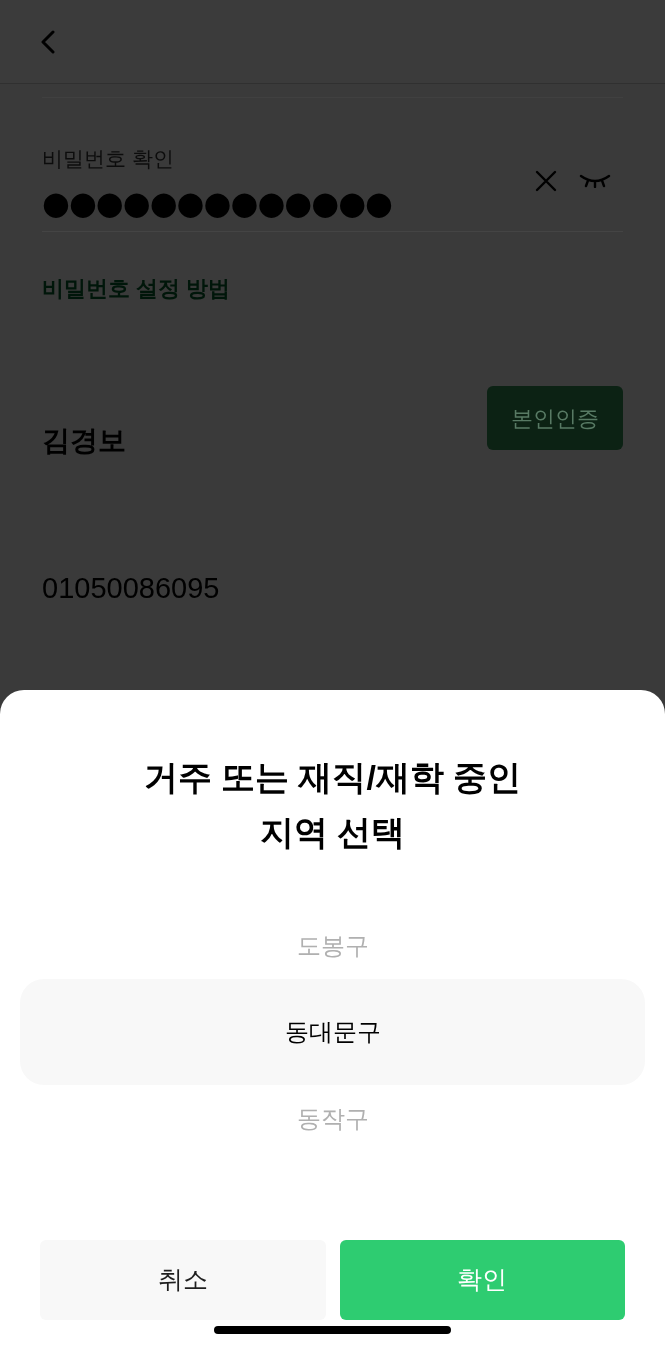 The image size is (665, 1349). What do you see at coordinates (183, 1280) in the screenshot?
I see `sheet-button: 취소` at bounding box center [183, 1280].